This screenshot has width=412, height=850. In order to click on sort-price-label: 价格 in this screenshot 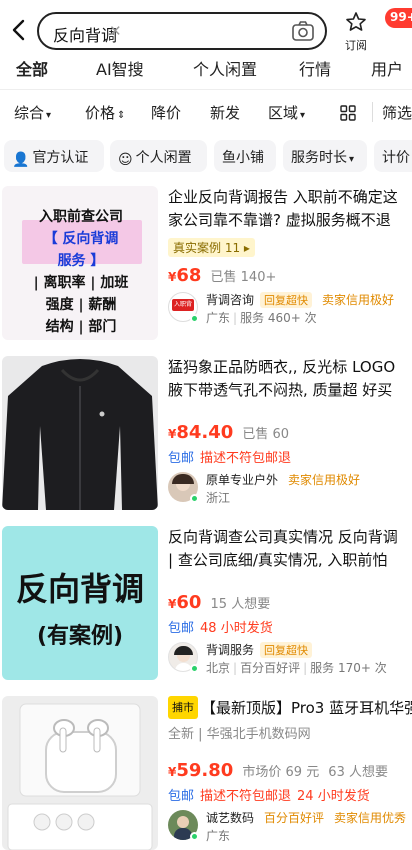, I will do `click(100, 113)`.